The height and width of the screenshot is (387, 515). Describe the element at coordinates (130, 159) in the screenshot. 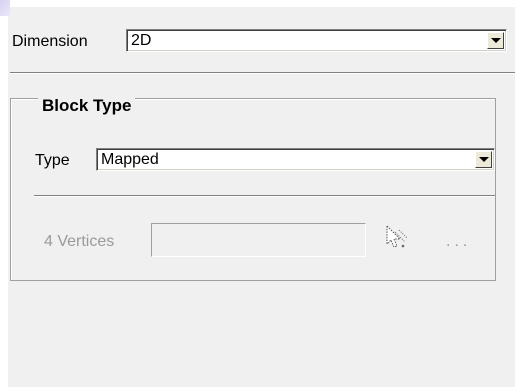

I see `type-value: Mapped` at that location.